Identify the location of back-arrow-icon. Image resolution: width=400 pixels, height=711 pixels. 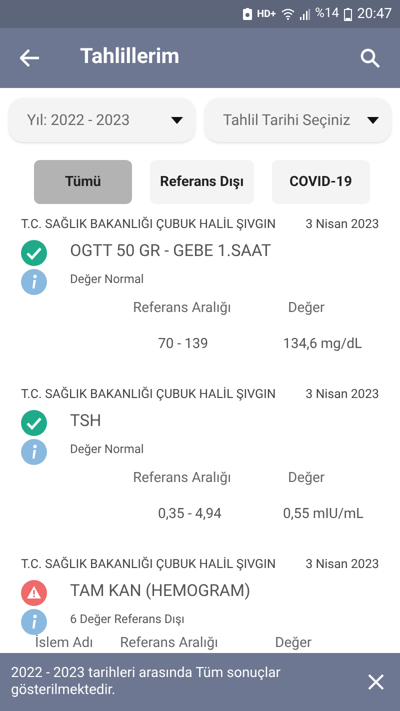
(30, 58).